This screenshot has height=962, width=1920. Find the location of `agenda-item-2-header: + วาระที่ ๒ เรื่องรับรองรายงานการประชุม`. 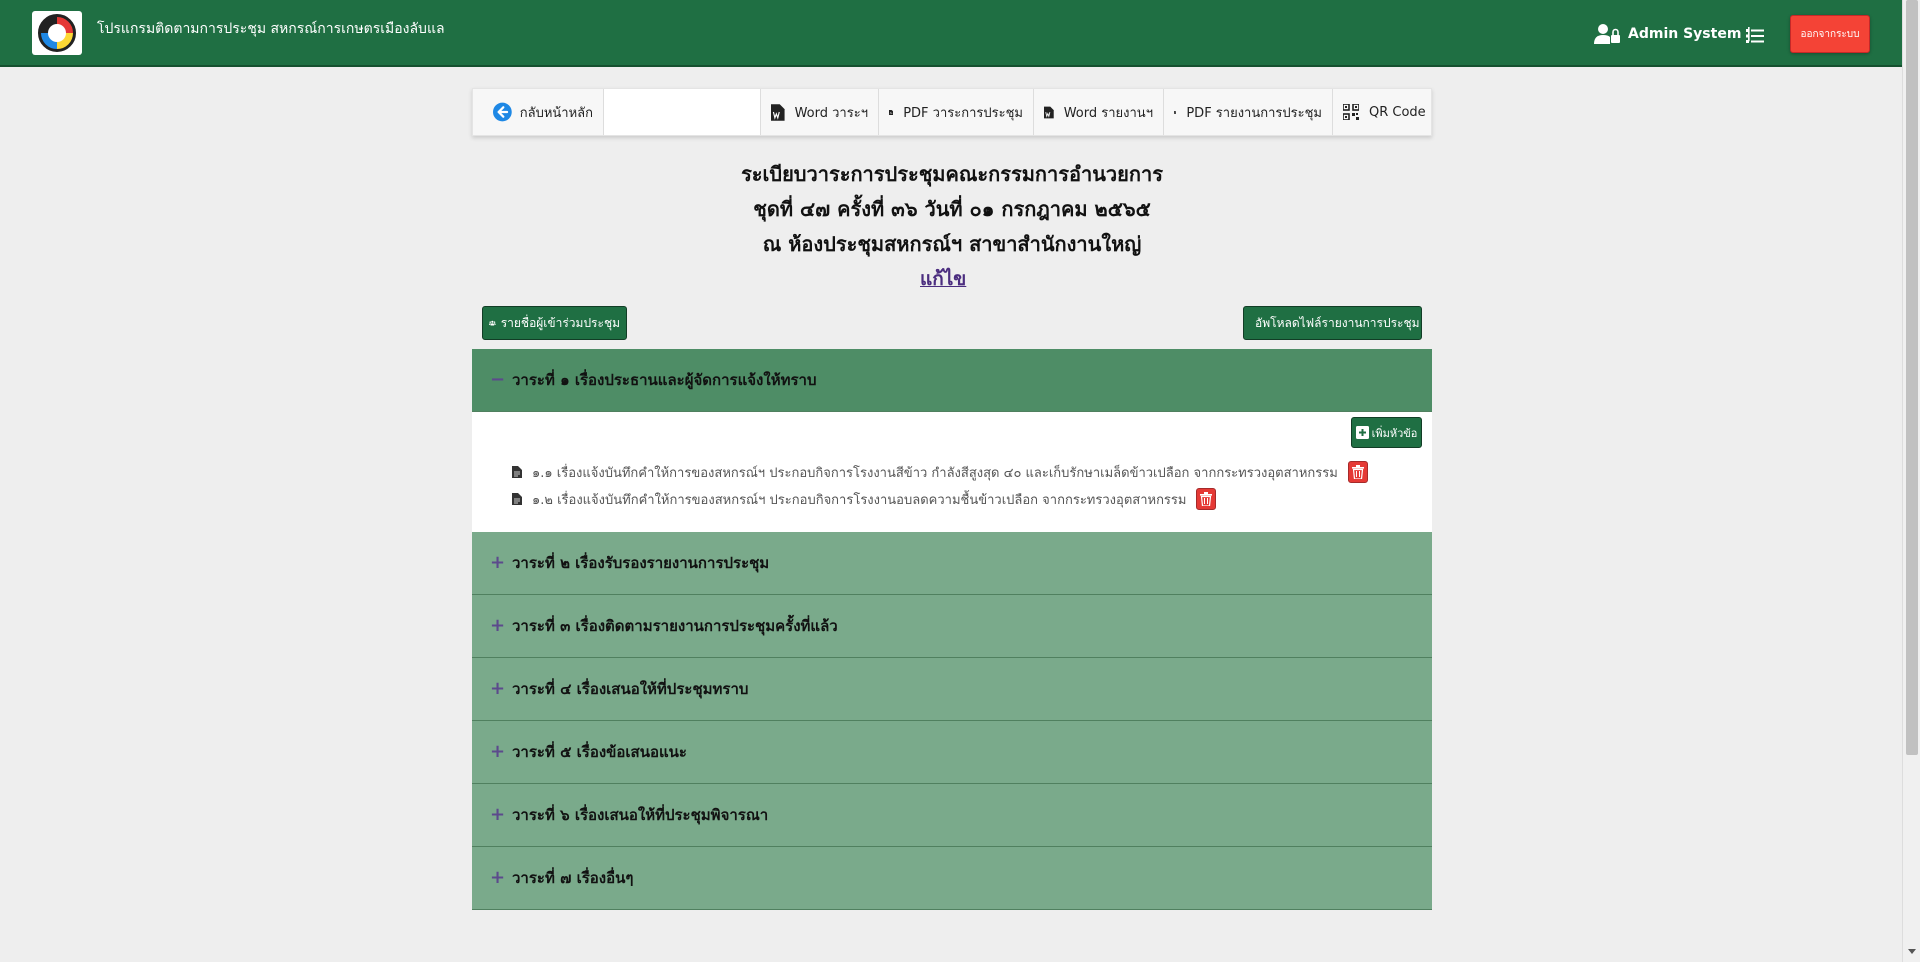

agenda-item-2-header: + วาระที่ ๒ เรื่องรับรองรายงานการประชุม is located at coordinates (952, 563).